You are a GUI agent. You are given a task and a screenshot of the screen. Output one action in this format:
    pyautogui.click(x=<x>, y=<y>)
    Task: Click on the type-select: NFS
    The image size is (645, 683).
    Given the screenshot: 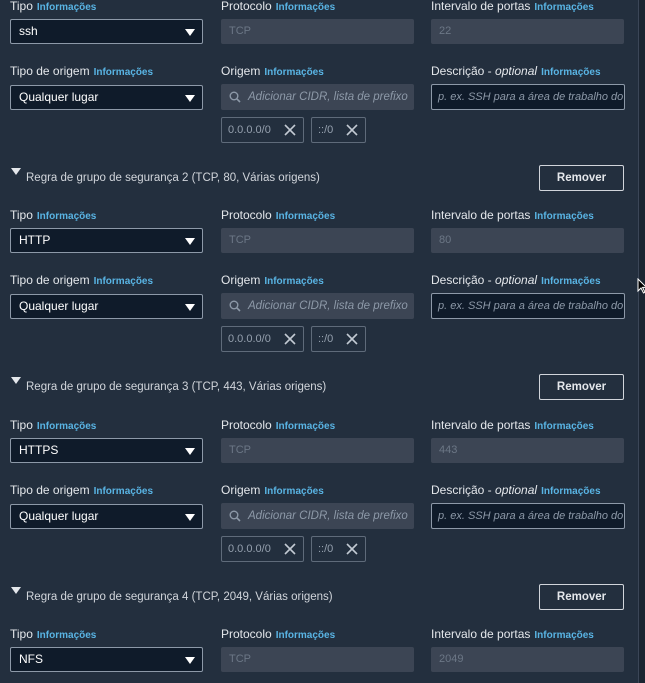 What is the action you would take?
    pyautogui.click(x=106, y=659)
    